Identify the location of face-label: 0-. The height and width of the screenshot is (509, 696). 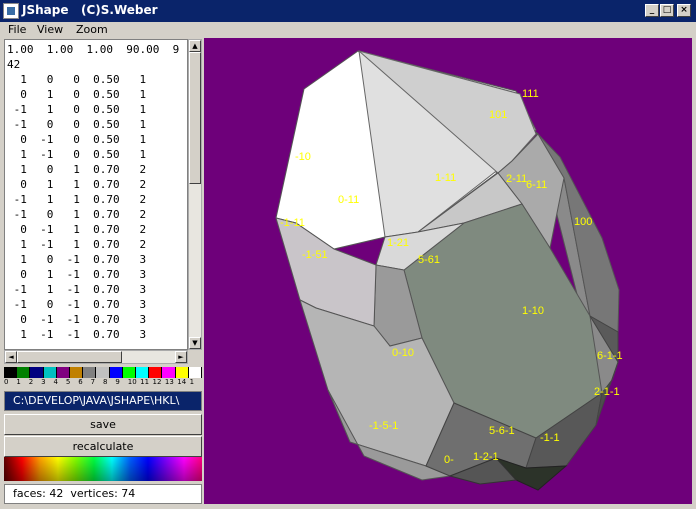
(449, 460).